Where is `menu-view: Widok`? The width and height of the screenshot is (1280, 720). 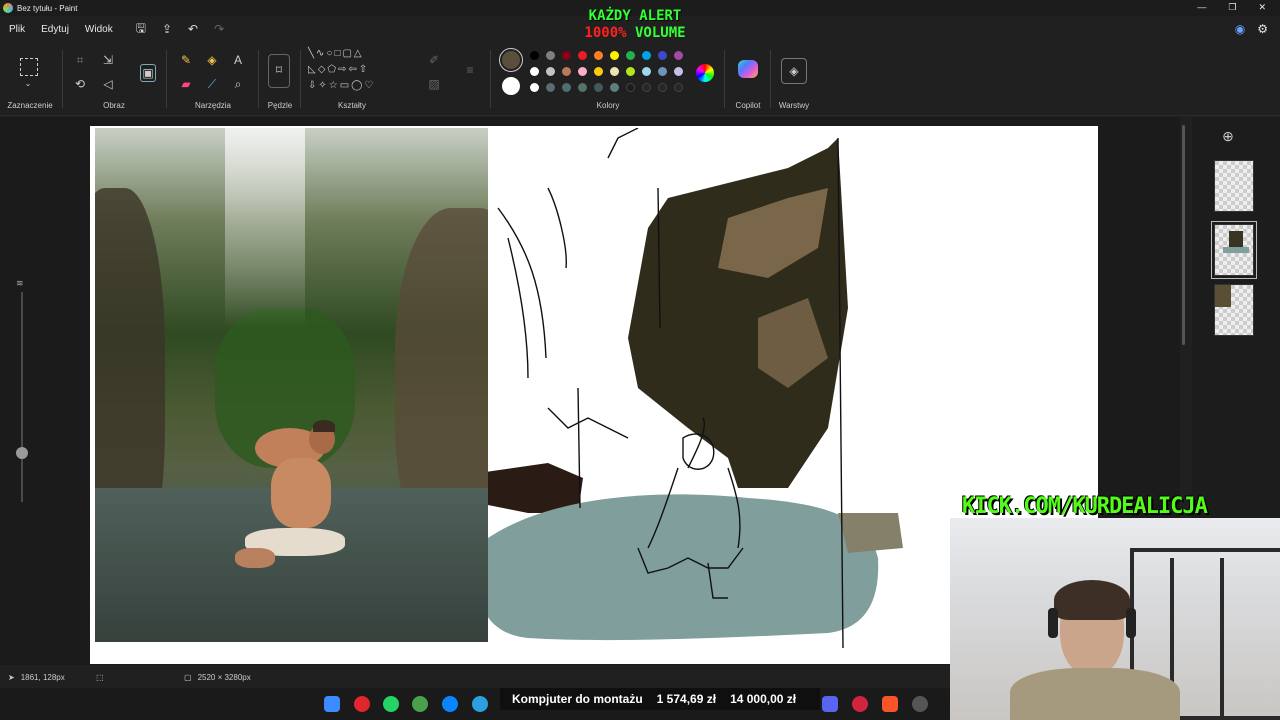
menu-view: Widok is located at coordinates (99, 29).